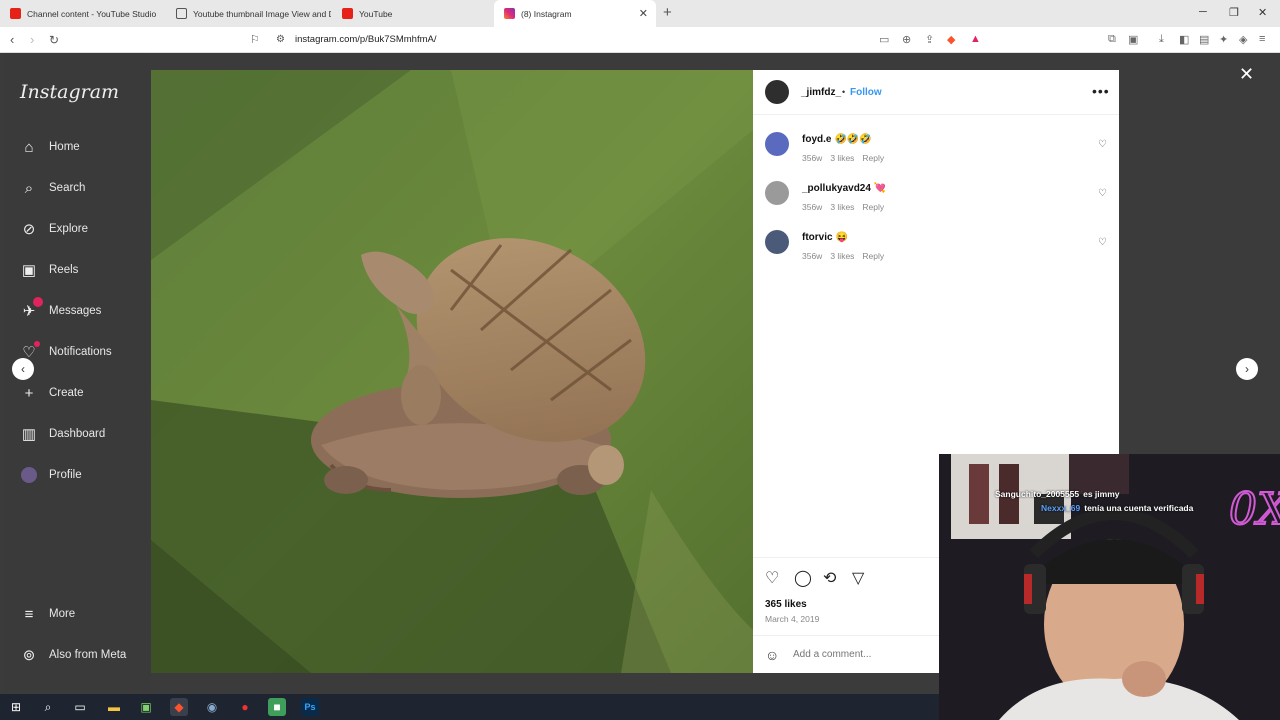 This screenshot has height=720, width=1280. I want to click on store-icon: ▣, so click(146, 707).